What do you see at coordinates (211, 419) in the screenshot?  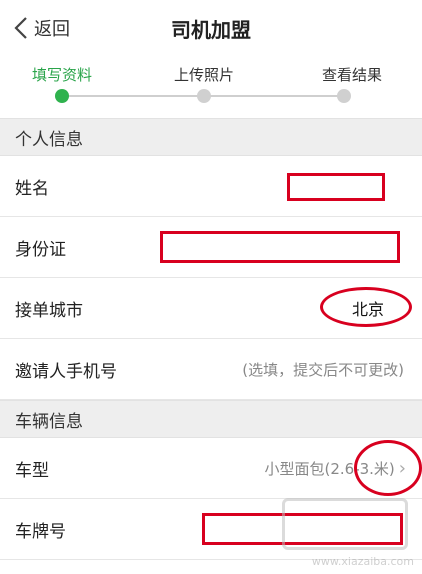 I see `section-header-vehicle: 车辆信息` at bounding box center [211, 419].